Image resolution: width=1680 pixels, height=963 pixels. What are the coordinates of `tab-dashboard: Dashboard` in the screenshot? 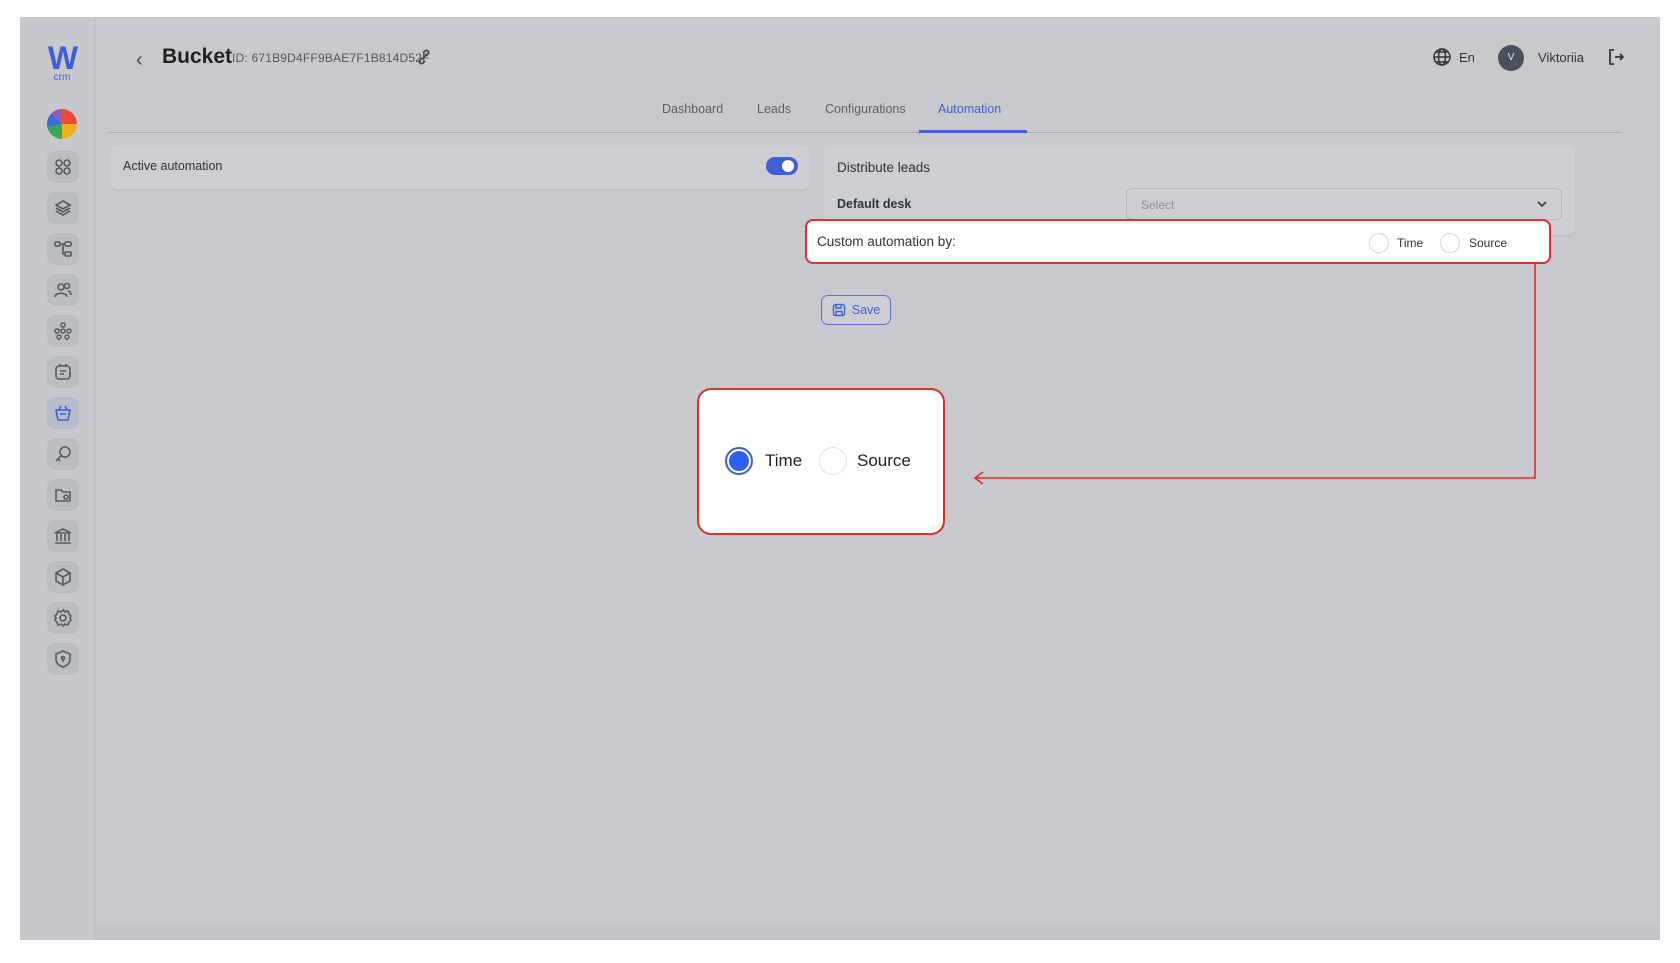 It's located at (692, 109).